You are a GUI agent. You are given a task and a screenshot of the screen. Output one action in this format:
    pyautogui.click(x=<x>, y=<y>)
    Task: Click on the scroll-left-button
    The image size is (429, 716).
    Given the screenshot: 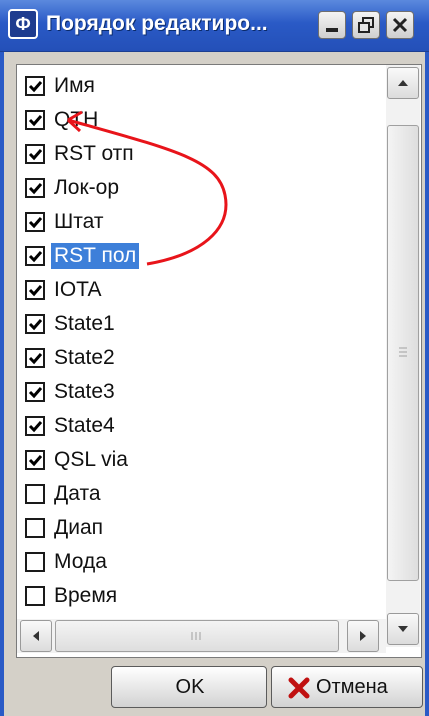 What is the action you would take?
    pyautogui.click(x=36, y=636)
    